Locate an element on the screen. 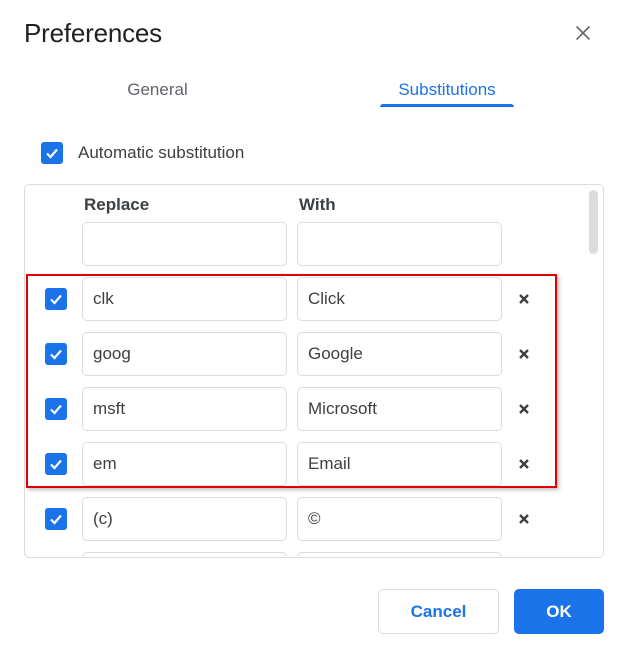 The width and height of the screenshot is (633, 660). with-input is located at coordinates (399, 554).